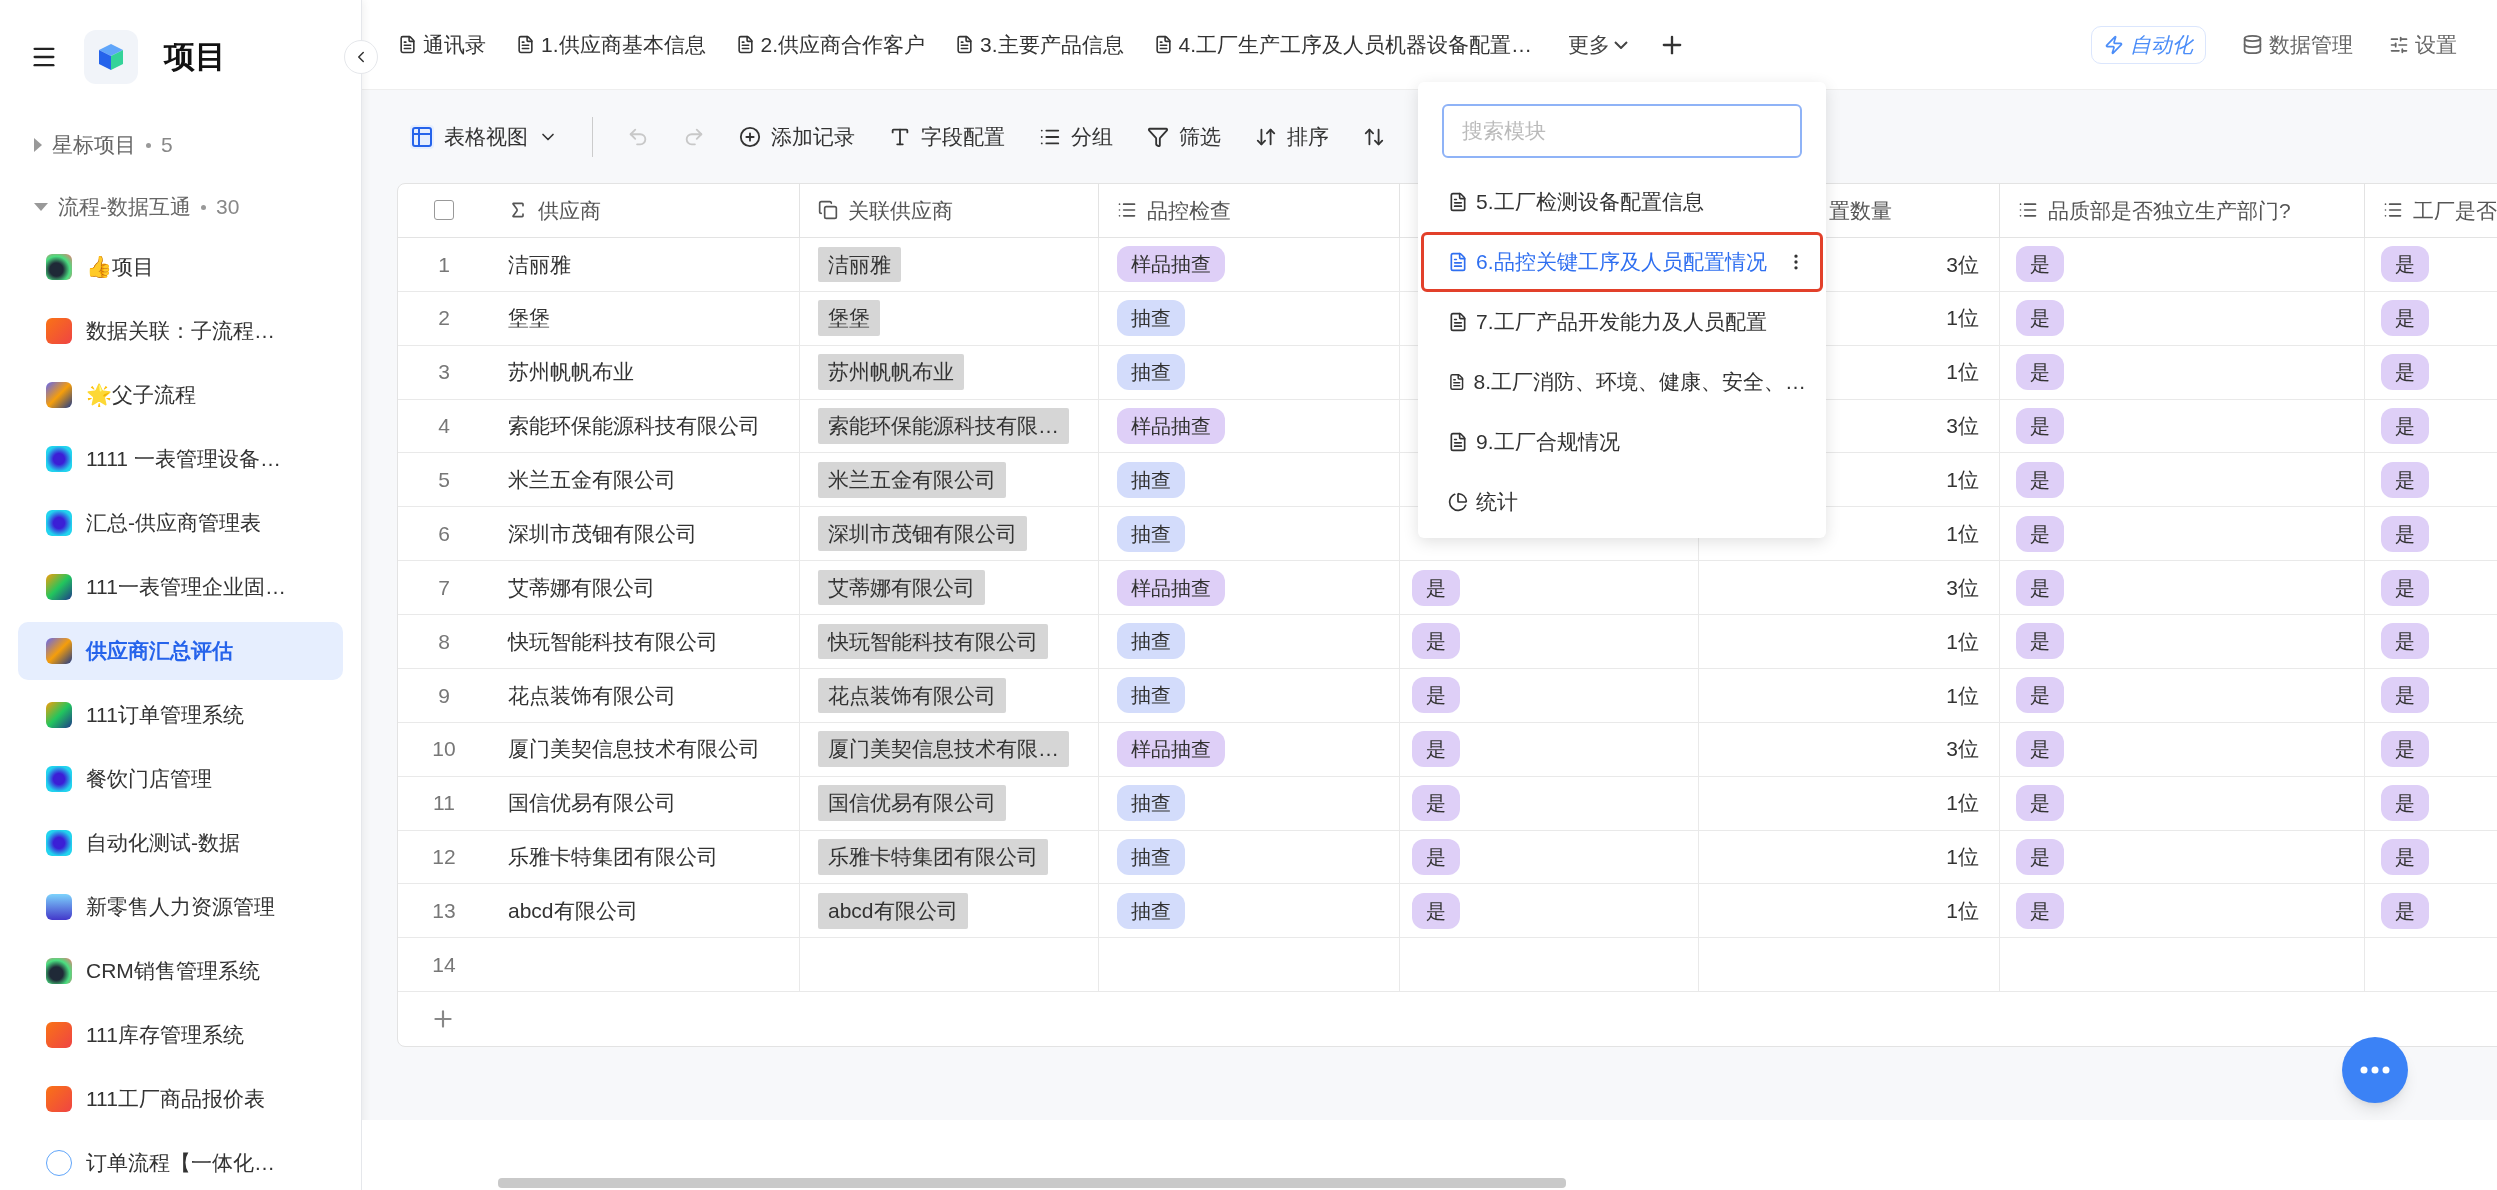 Image resolution: width=2497 pixels, height=1190 pixels. Describe the element at coordinates (1292, 136) in the screenshot. I see `toolbar-button: 排序` at that location.